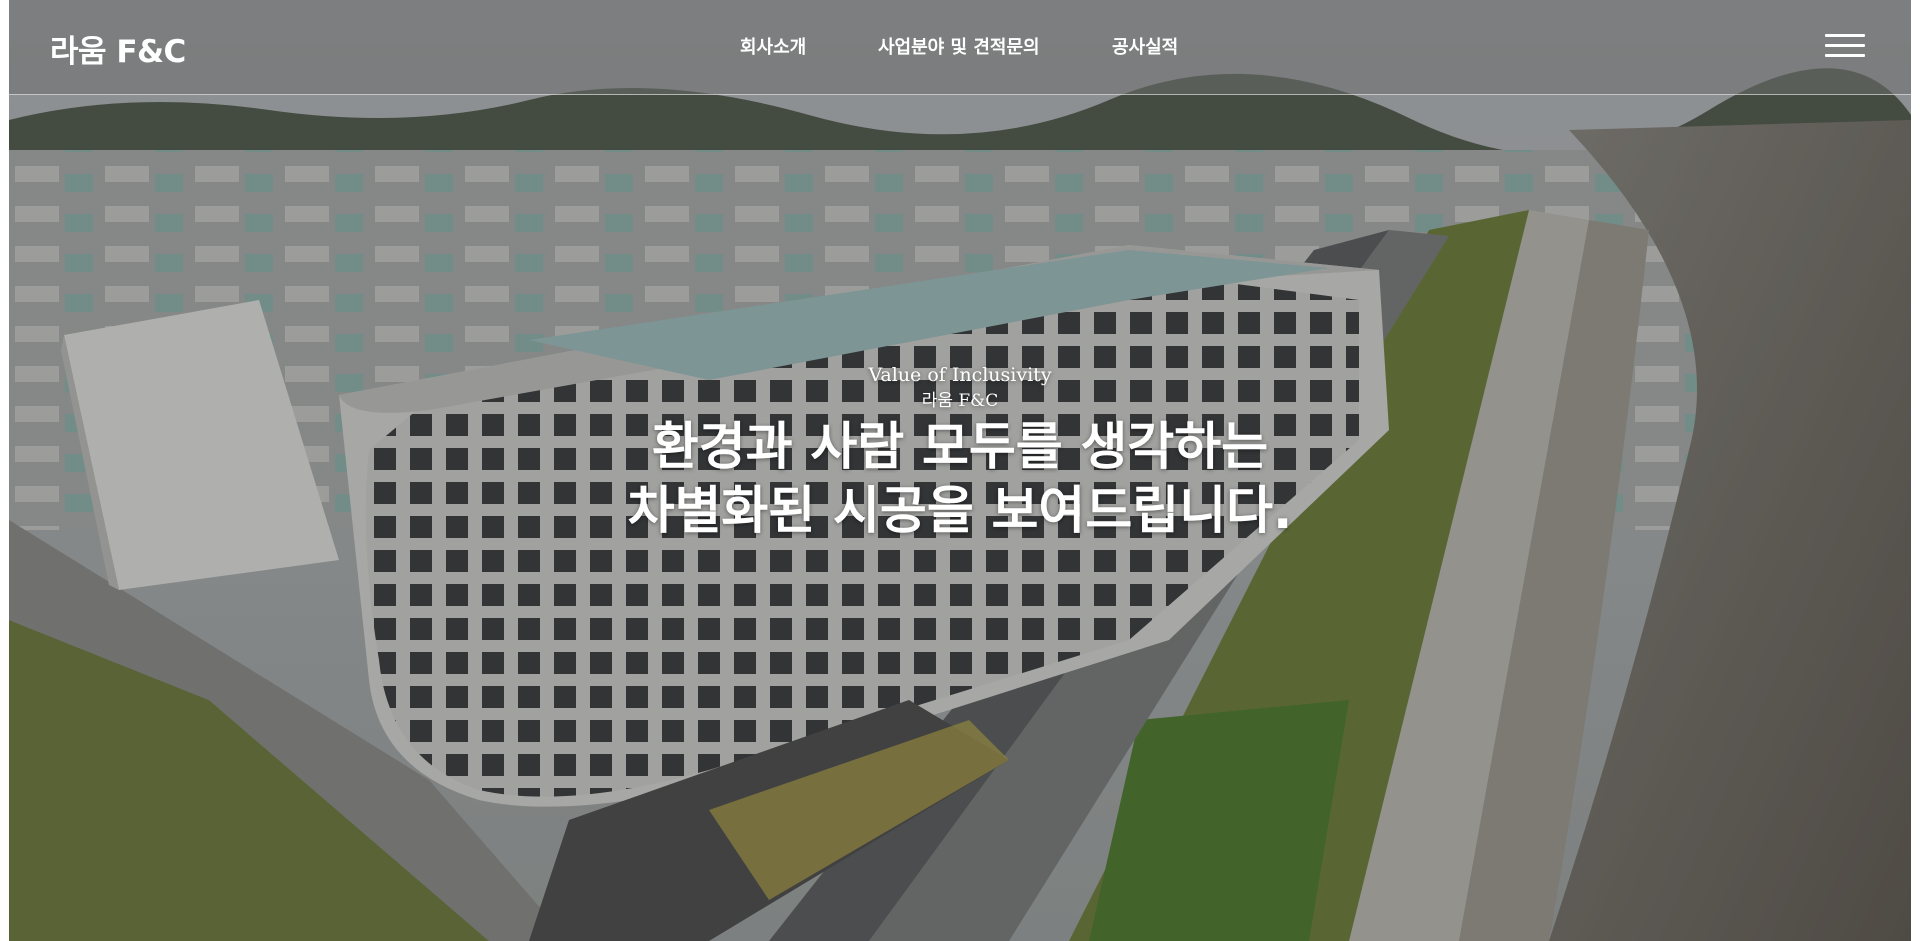 This screenshot has width=1920, height=941. I want to click on hero-headline: 환경과 사람 모두를 생각하는 차별화된 시공을 보여드립니다., so click(960, 480).